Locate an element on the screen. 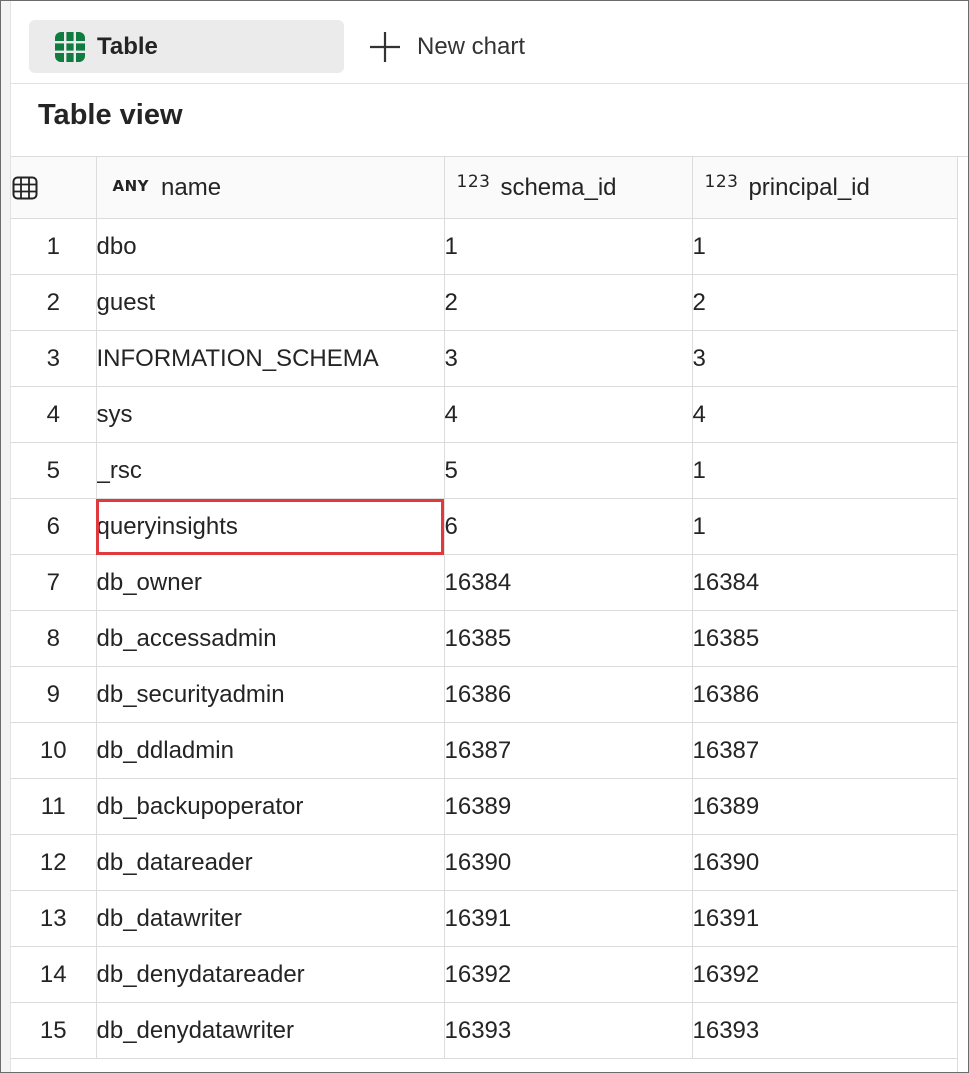  column-header-schema-id: 123 schema_id is located at coordinates (568, 188).